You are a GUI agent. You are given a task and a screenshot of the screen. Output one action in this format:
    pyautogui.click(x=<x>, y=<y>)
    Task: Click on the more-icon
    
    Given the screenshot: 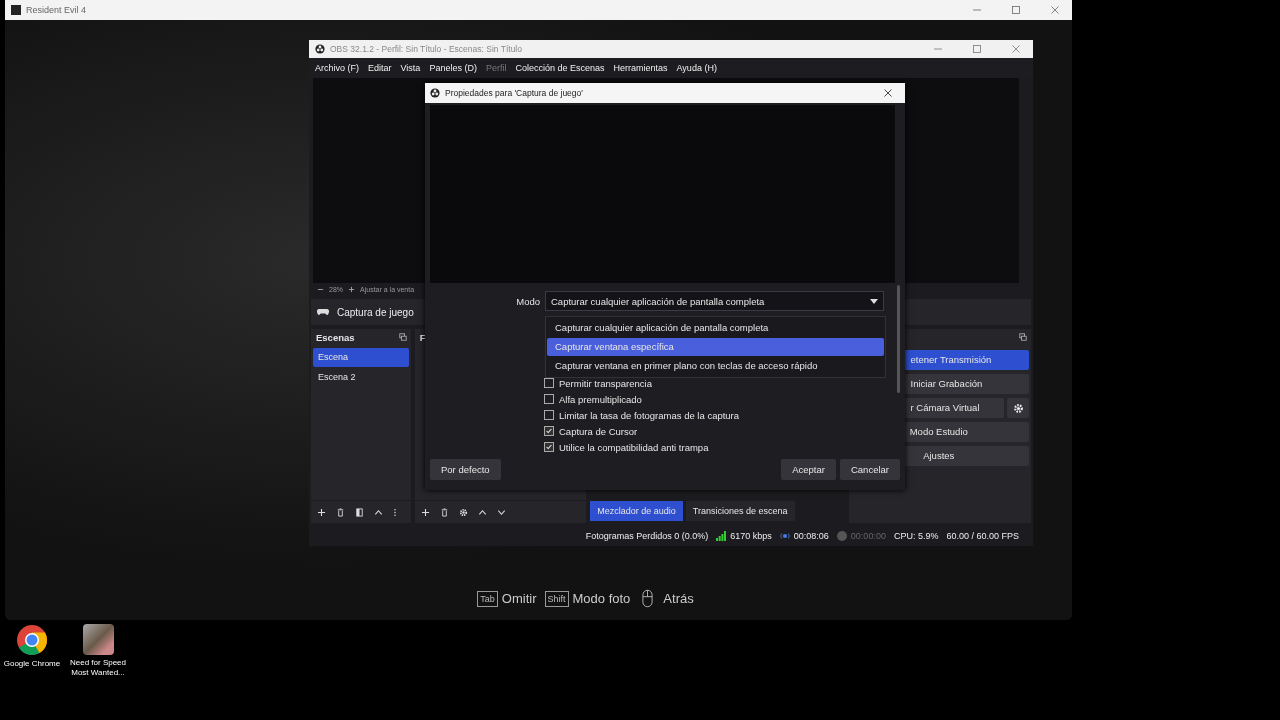 What is the action you would take?
    pyautogui.click(x=395, y=512)
    